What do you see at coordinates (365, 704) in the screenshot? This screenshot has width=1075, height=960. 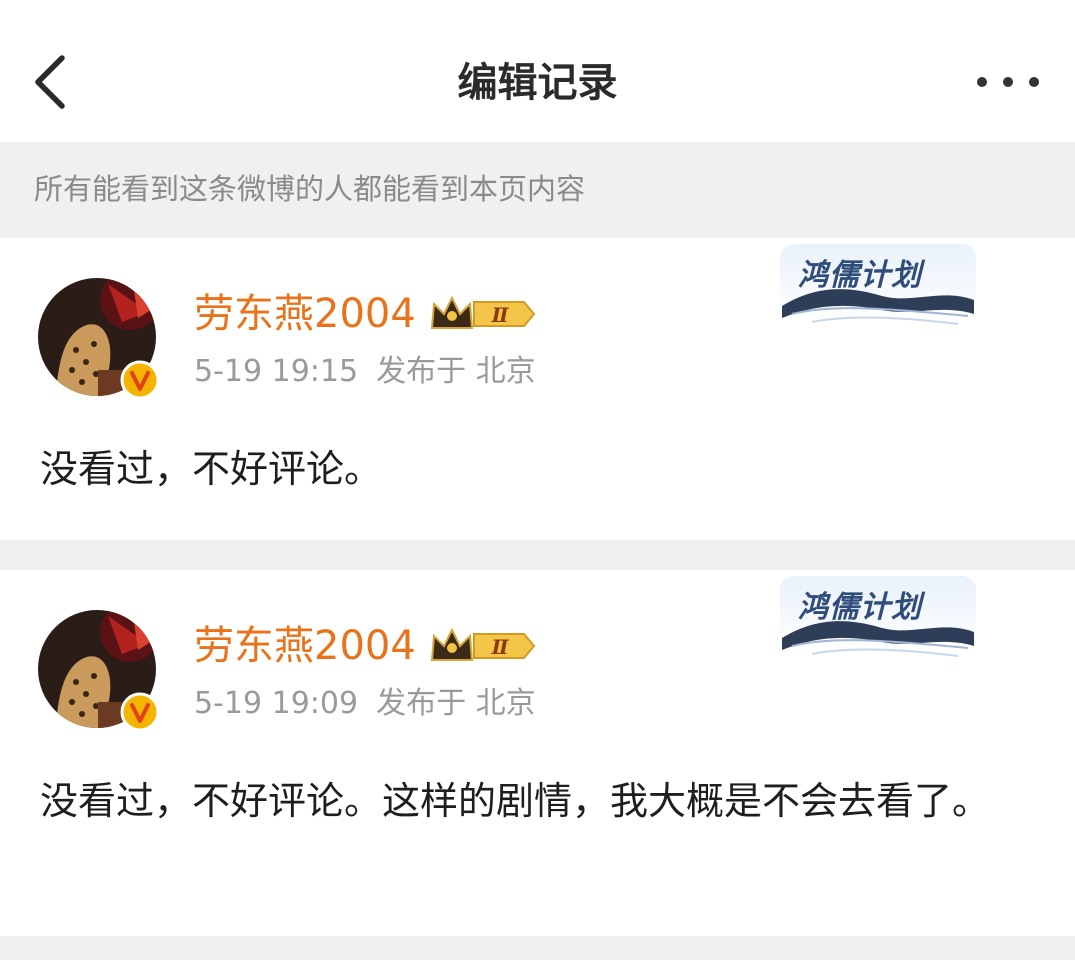 I see `post-meta: 5-19 19:09 发布于 北京` at bounding box center [365, 704].